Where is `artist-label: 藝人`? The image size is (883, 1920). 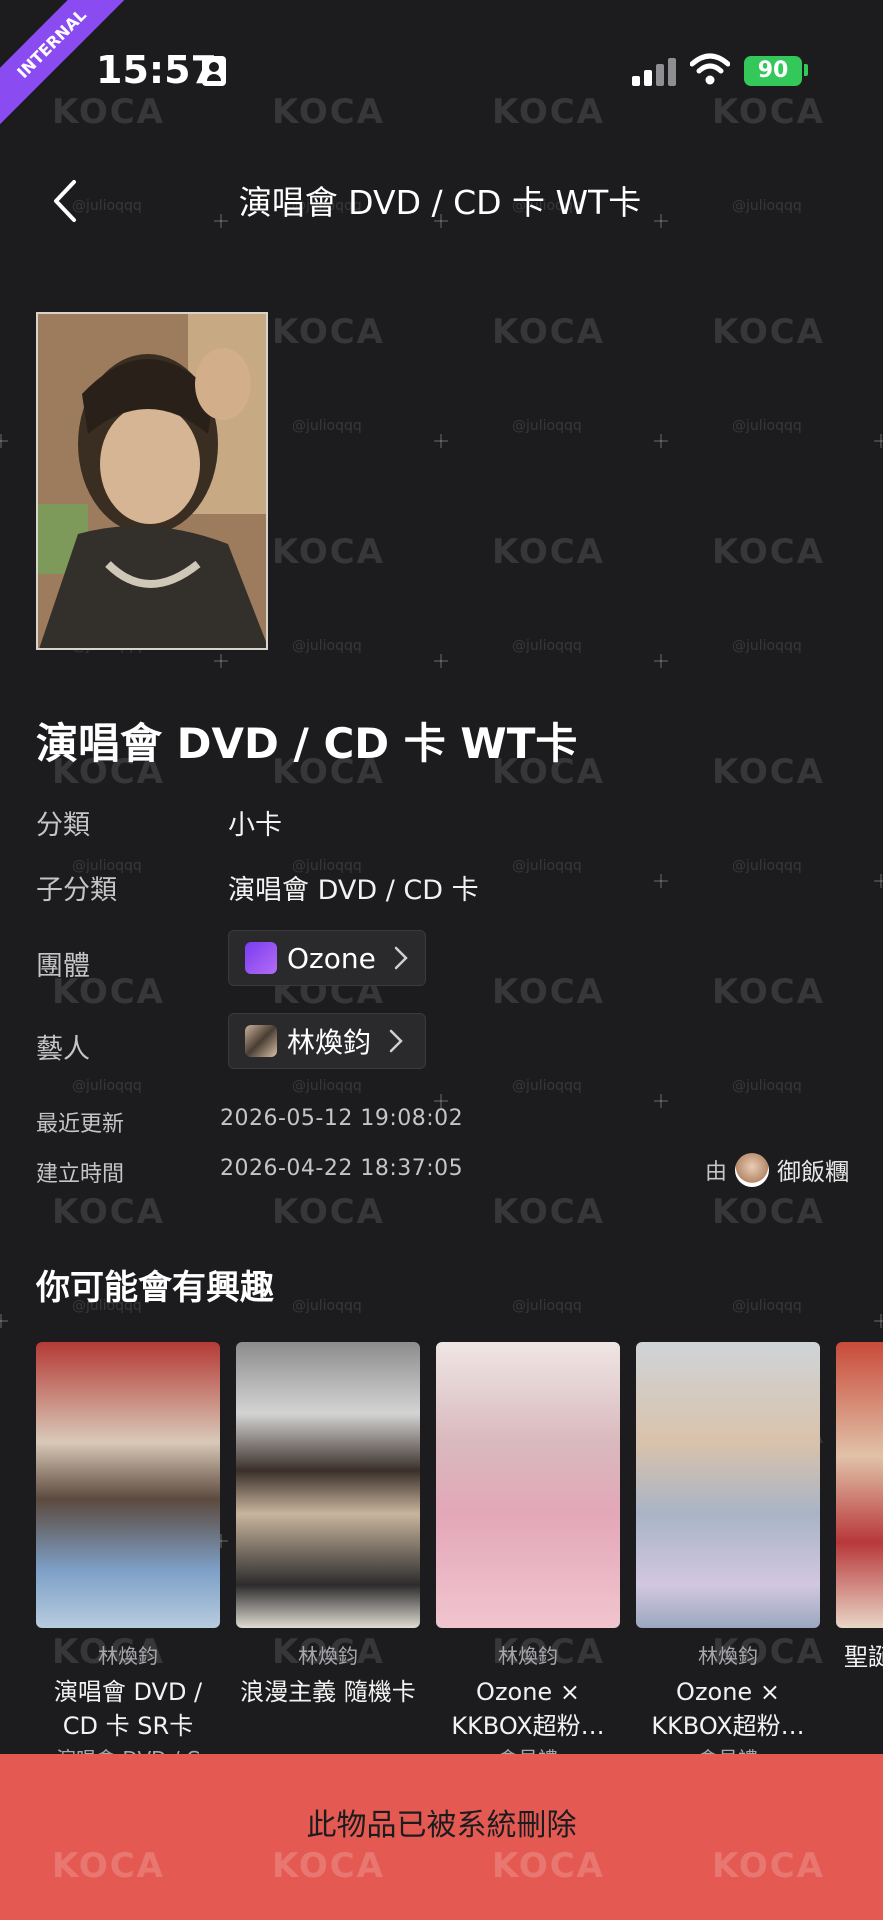 artist-label: 藝人 is located at coordinates (63, 1049).